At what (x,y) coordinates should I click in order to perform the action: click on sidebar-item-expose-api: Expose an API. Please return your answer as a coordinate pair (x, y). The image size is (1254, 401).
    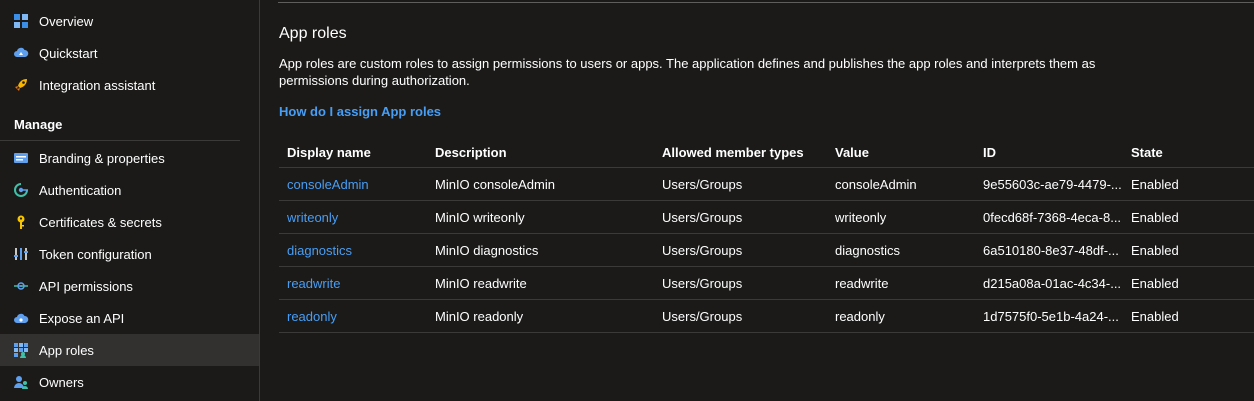
    Looking at the image, I should click on (129, 318).